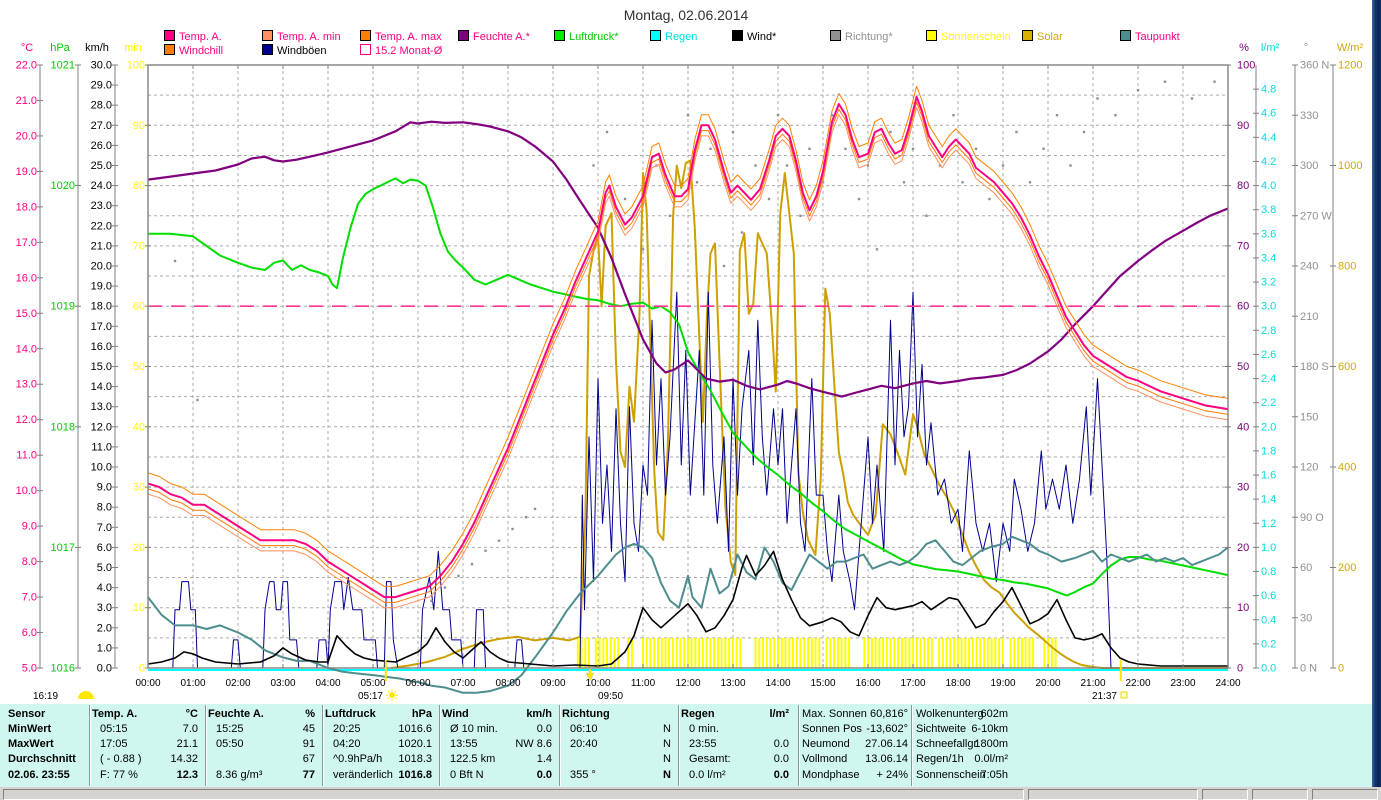 Image resolution: width=1381 pixels, height=800 pixels. What do you see at coordinates (1268, 162) in the screenshot?
I see `tick-label-rain_lm2: 4.2` at bounding box center [1268, 162].